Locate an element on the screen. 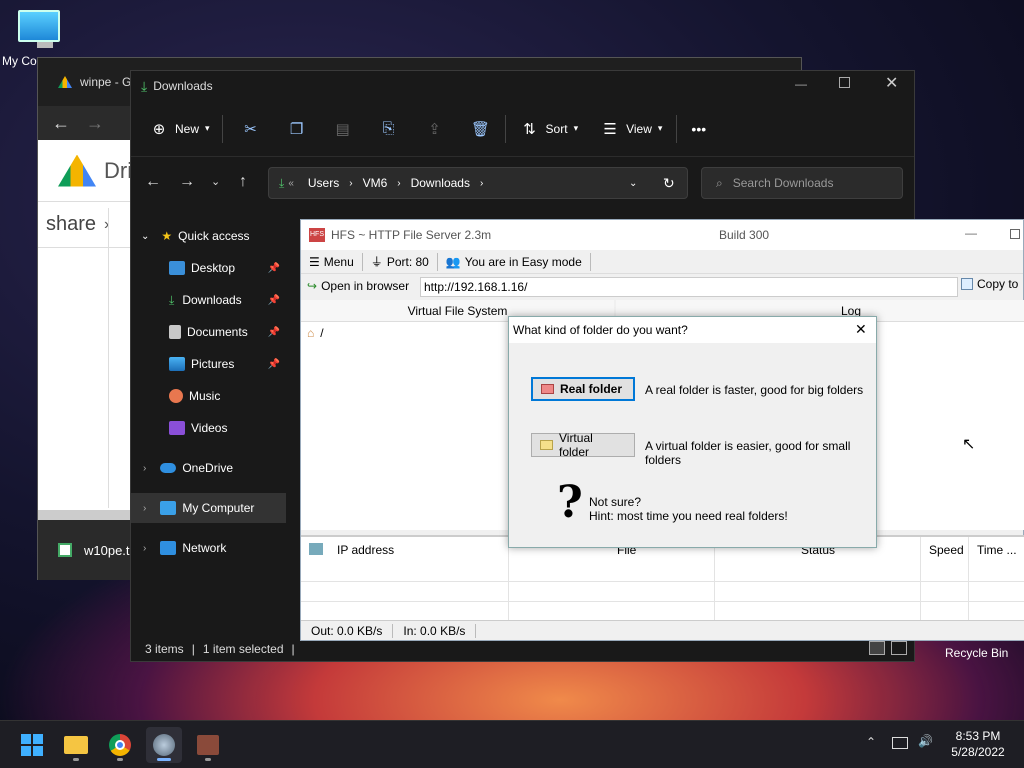  search-input: ⌕ Search Downloads is located at coordinates (802, 183).